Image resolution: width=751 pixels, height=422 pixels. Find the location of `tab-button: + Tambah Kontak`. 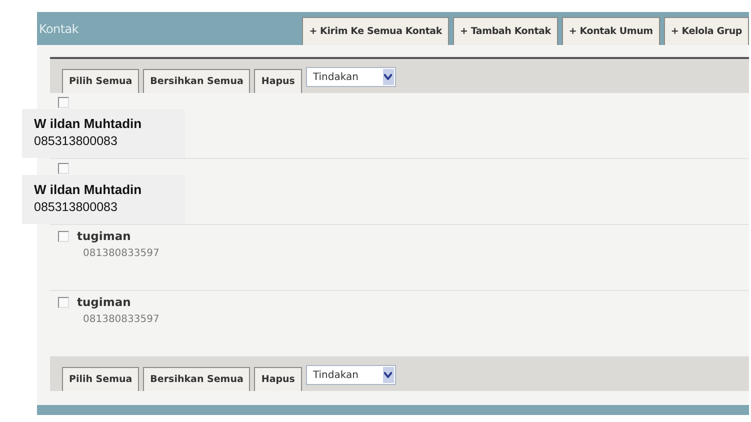

tab-button: + Tambah Kontak is located at coordinates (505, 31).